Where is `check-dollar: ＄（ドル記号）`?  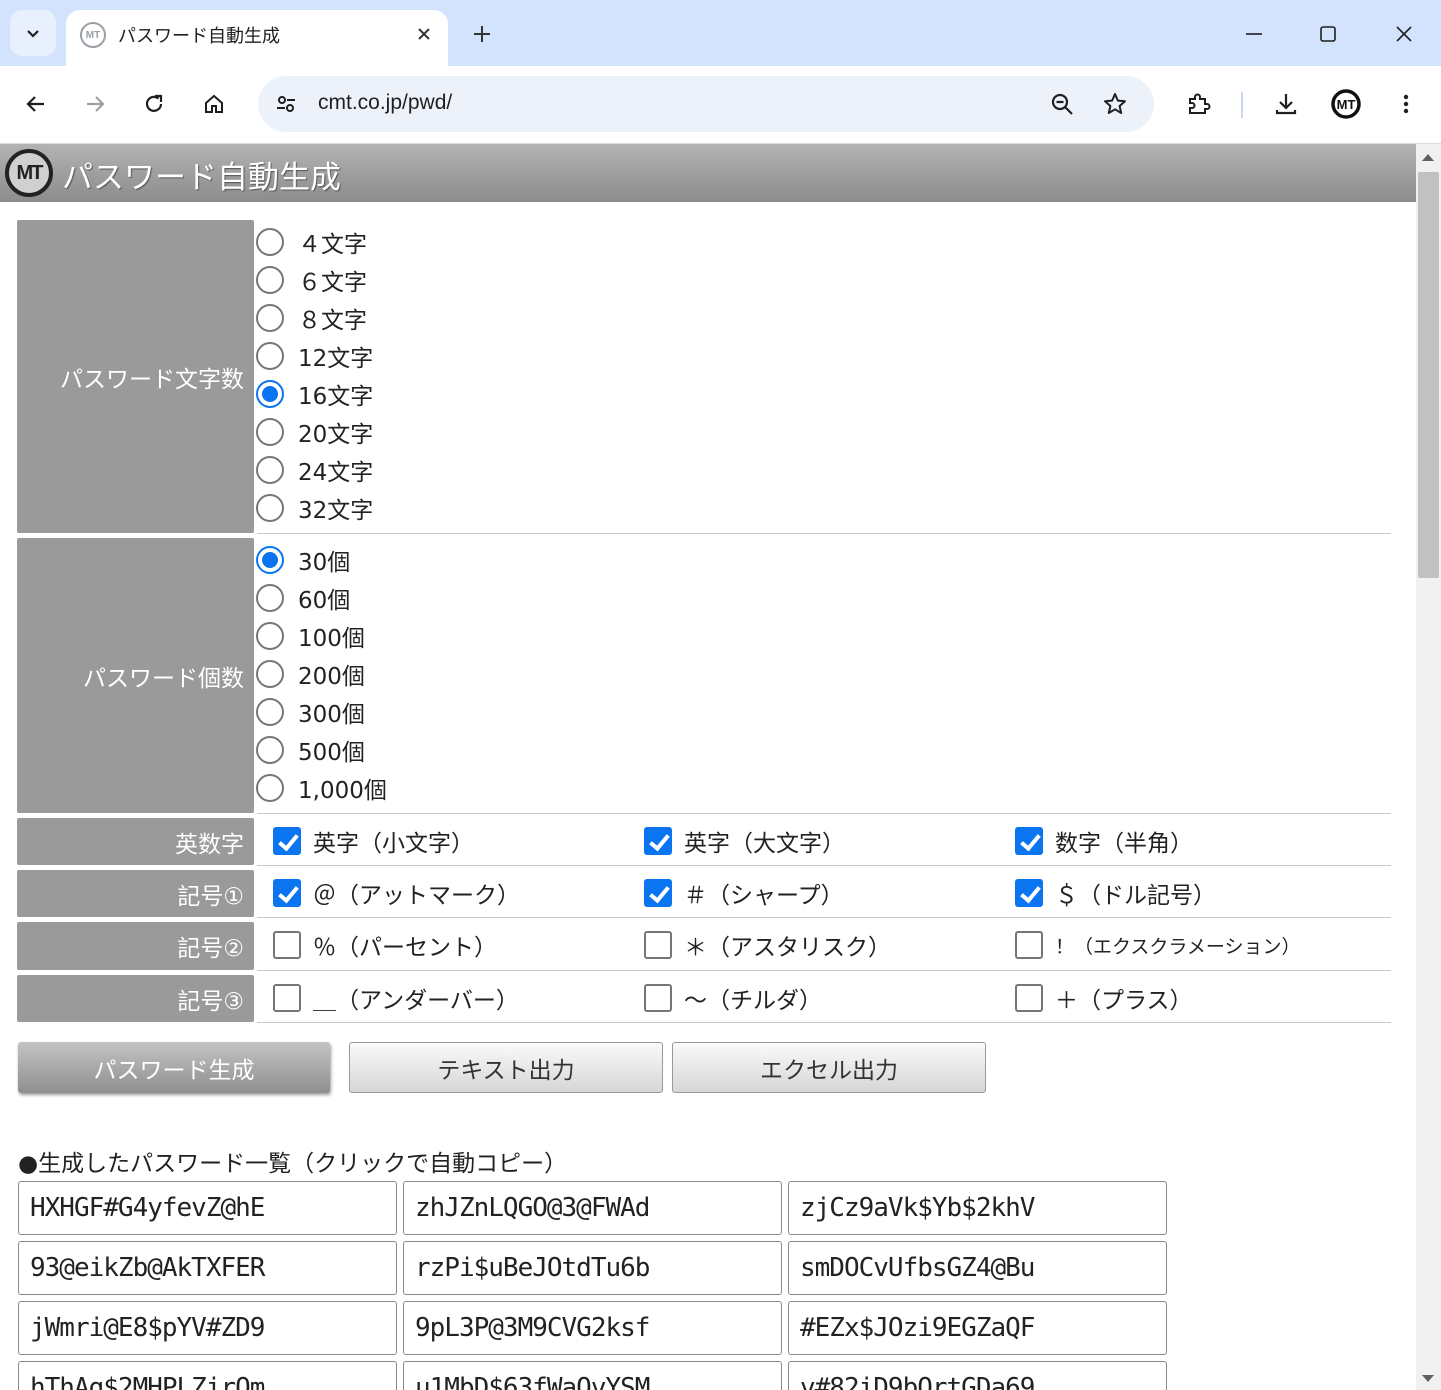
check-dollar: ＄（ドル記号） is located at coordinates (1115, 893).